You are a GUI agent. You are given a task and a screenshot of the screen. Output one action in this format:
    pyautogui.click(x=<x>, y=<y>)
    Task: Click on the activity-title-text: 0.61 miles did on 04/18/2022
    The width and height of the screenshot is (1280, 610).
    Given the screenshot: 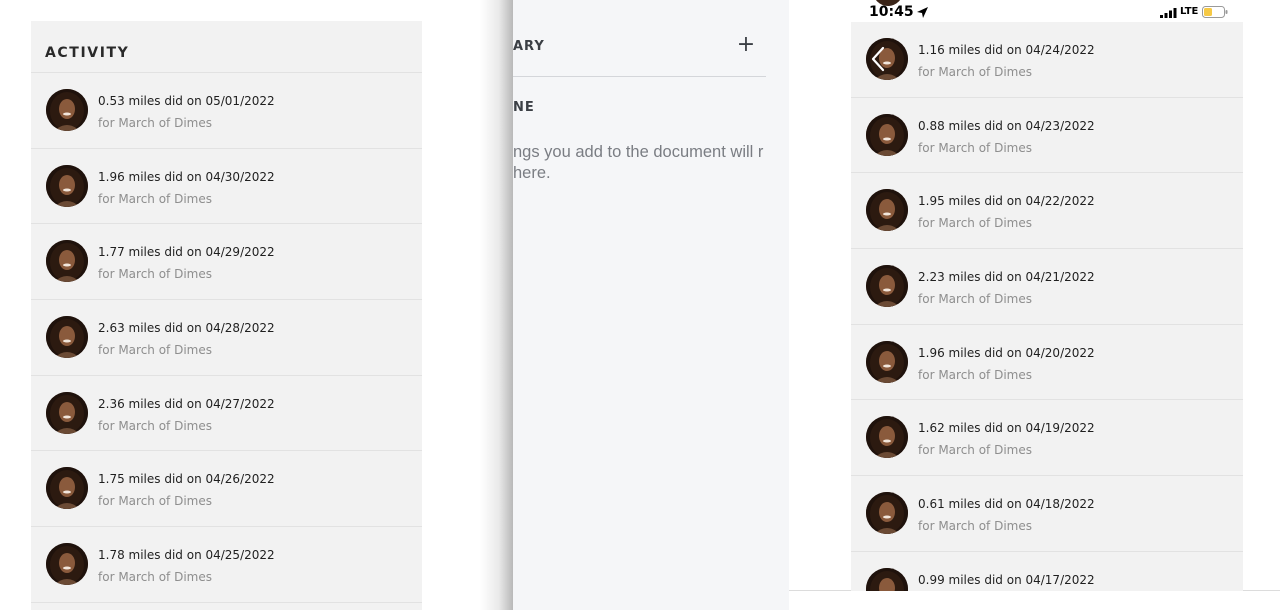 What is the action you would take?
    pyautogui.click(x=1006, y=504)
    